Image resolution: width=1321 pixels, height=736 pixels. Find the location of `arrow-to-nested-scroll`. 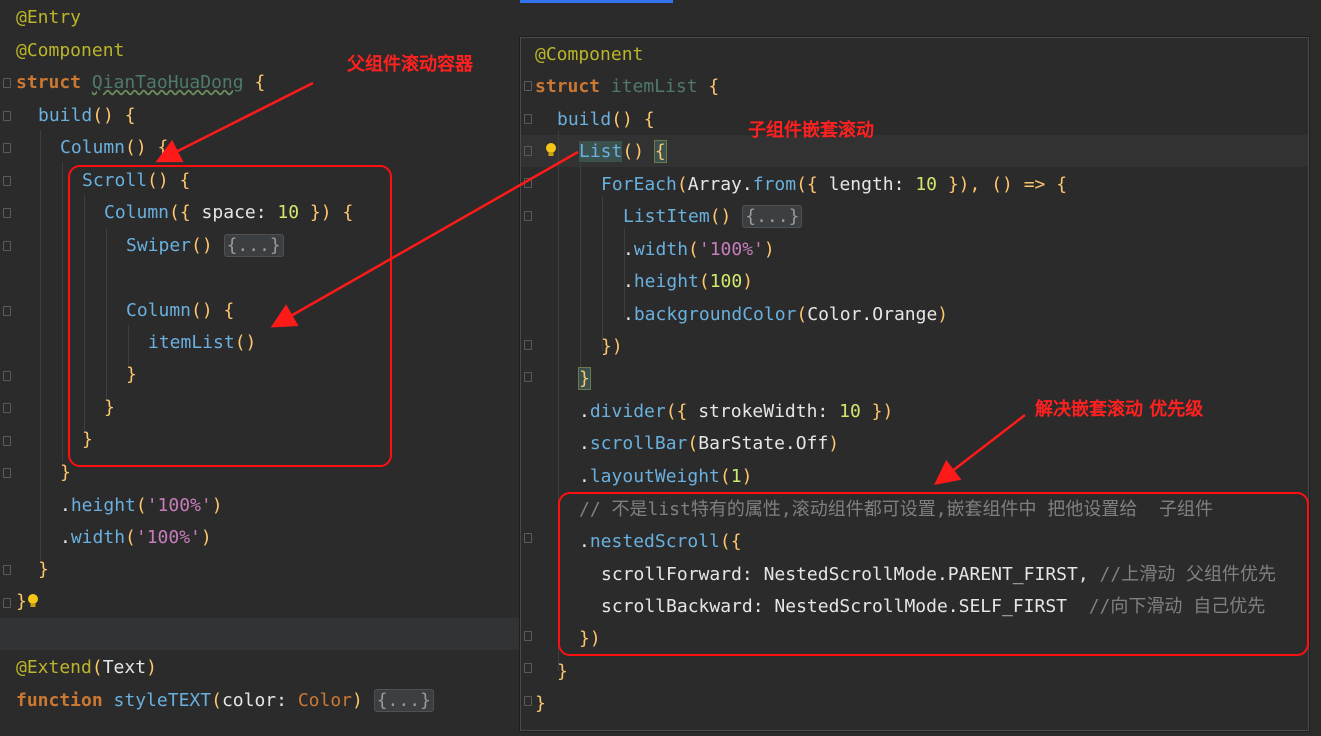

arrow-to-nested-scroll is located at coordinates (980, 450).